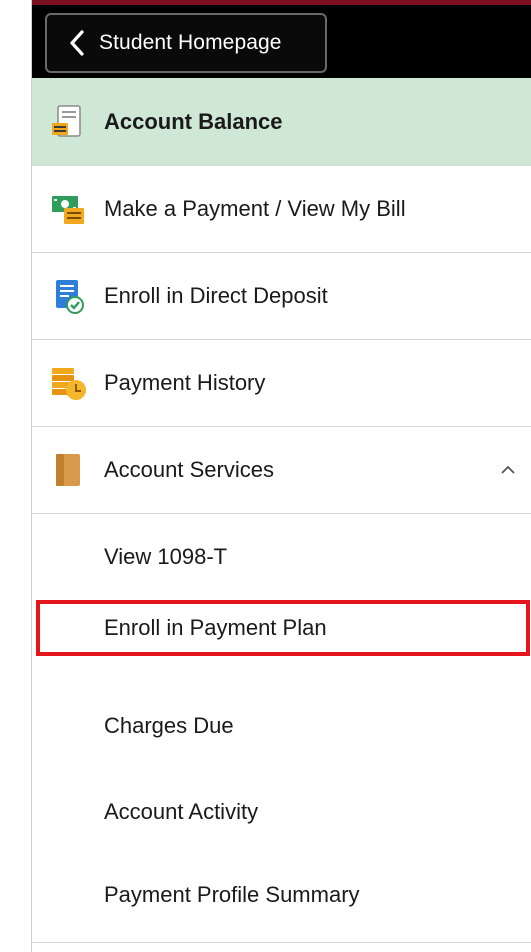 The width and height of the screenshot is (531, 952). I want to click on subnav-item-label: Enroll in Payment Plan, so click(215, 627).